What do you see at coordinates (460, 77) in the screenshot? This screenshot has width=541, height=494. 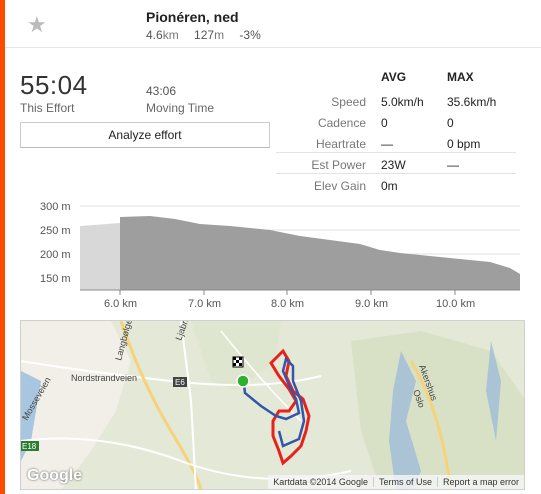 I see `max-header: MAX` at bounding box center [460, 77].